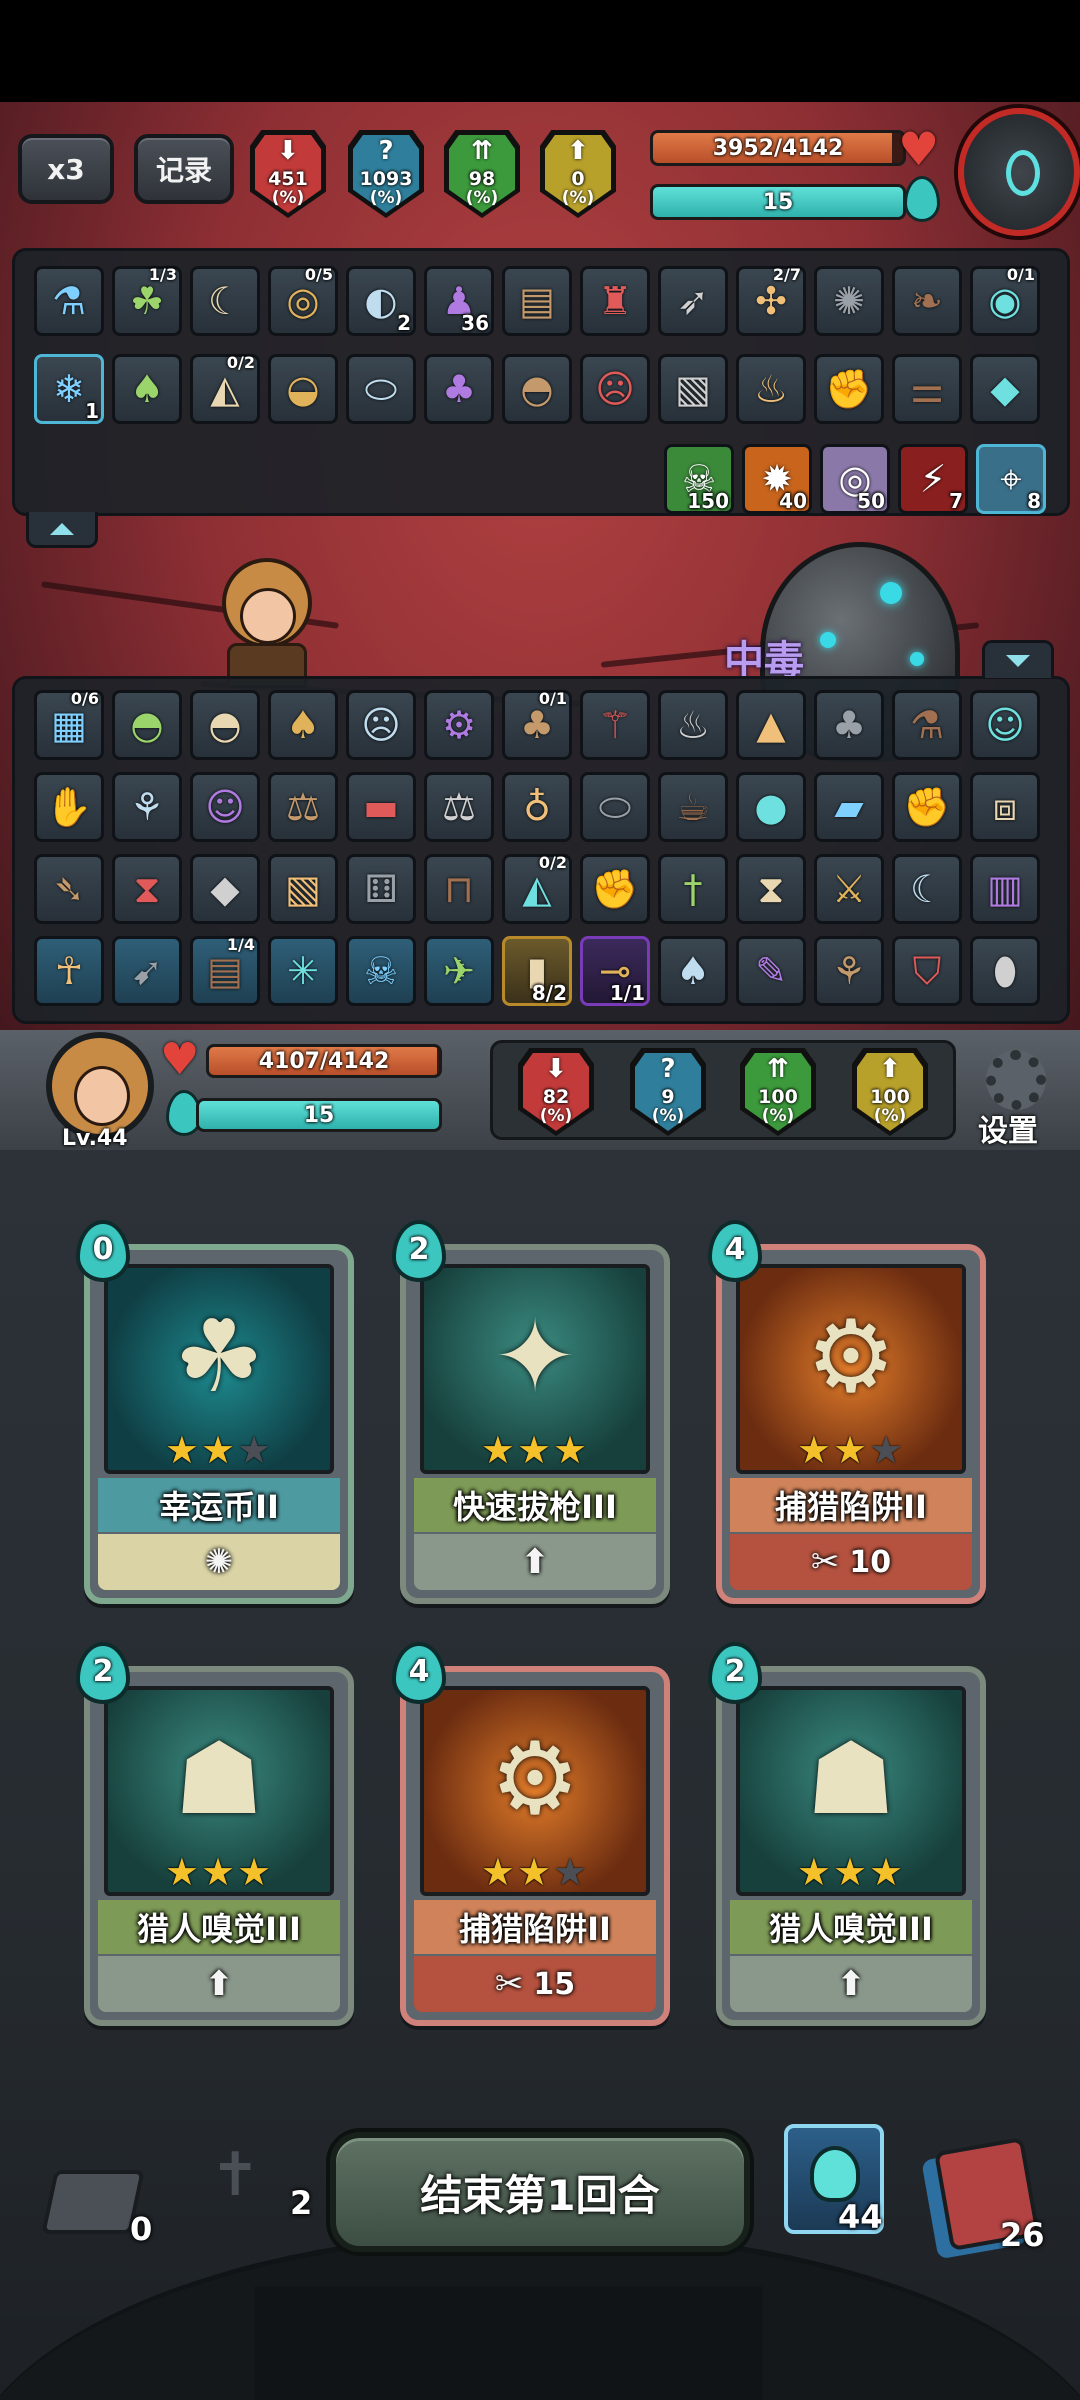 This screenshot has height=2400, width=1080. Describe the element at coordinates (100, 1086) in the screenshot. I see `player-avatar` at that location.